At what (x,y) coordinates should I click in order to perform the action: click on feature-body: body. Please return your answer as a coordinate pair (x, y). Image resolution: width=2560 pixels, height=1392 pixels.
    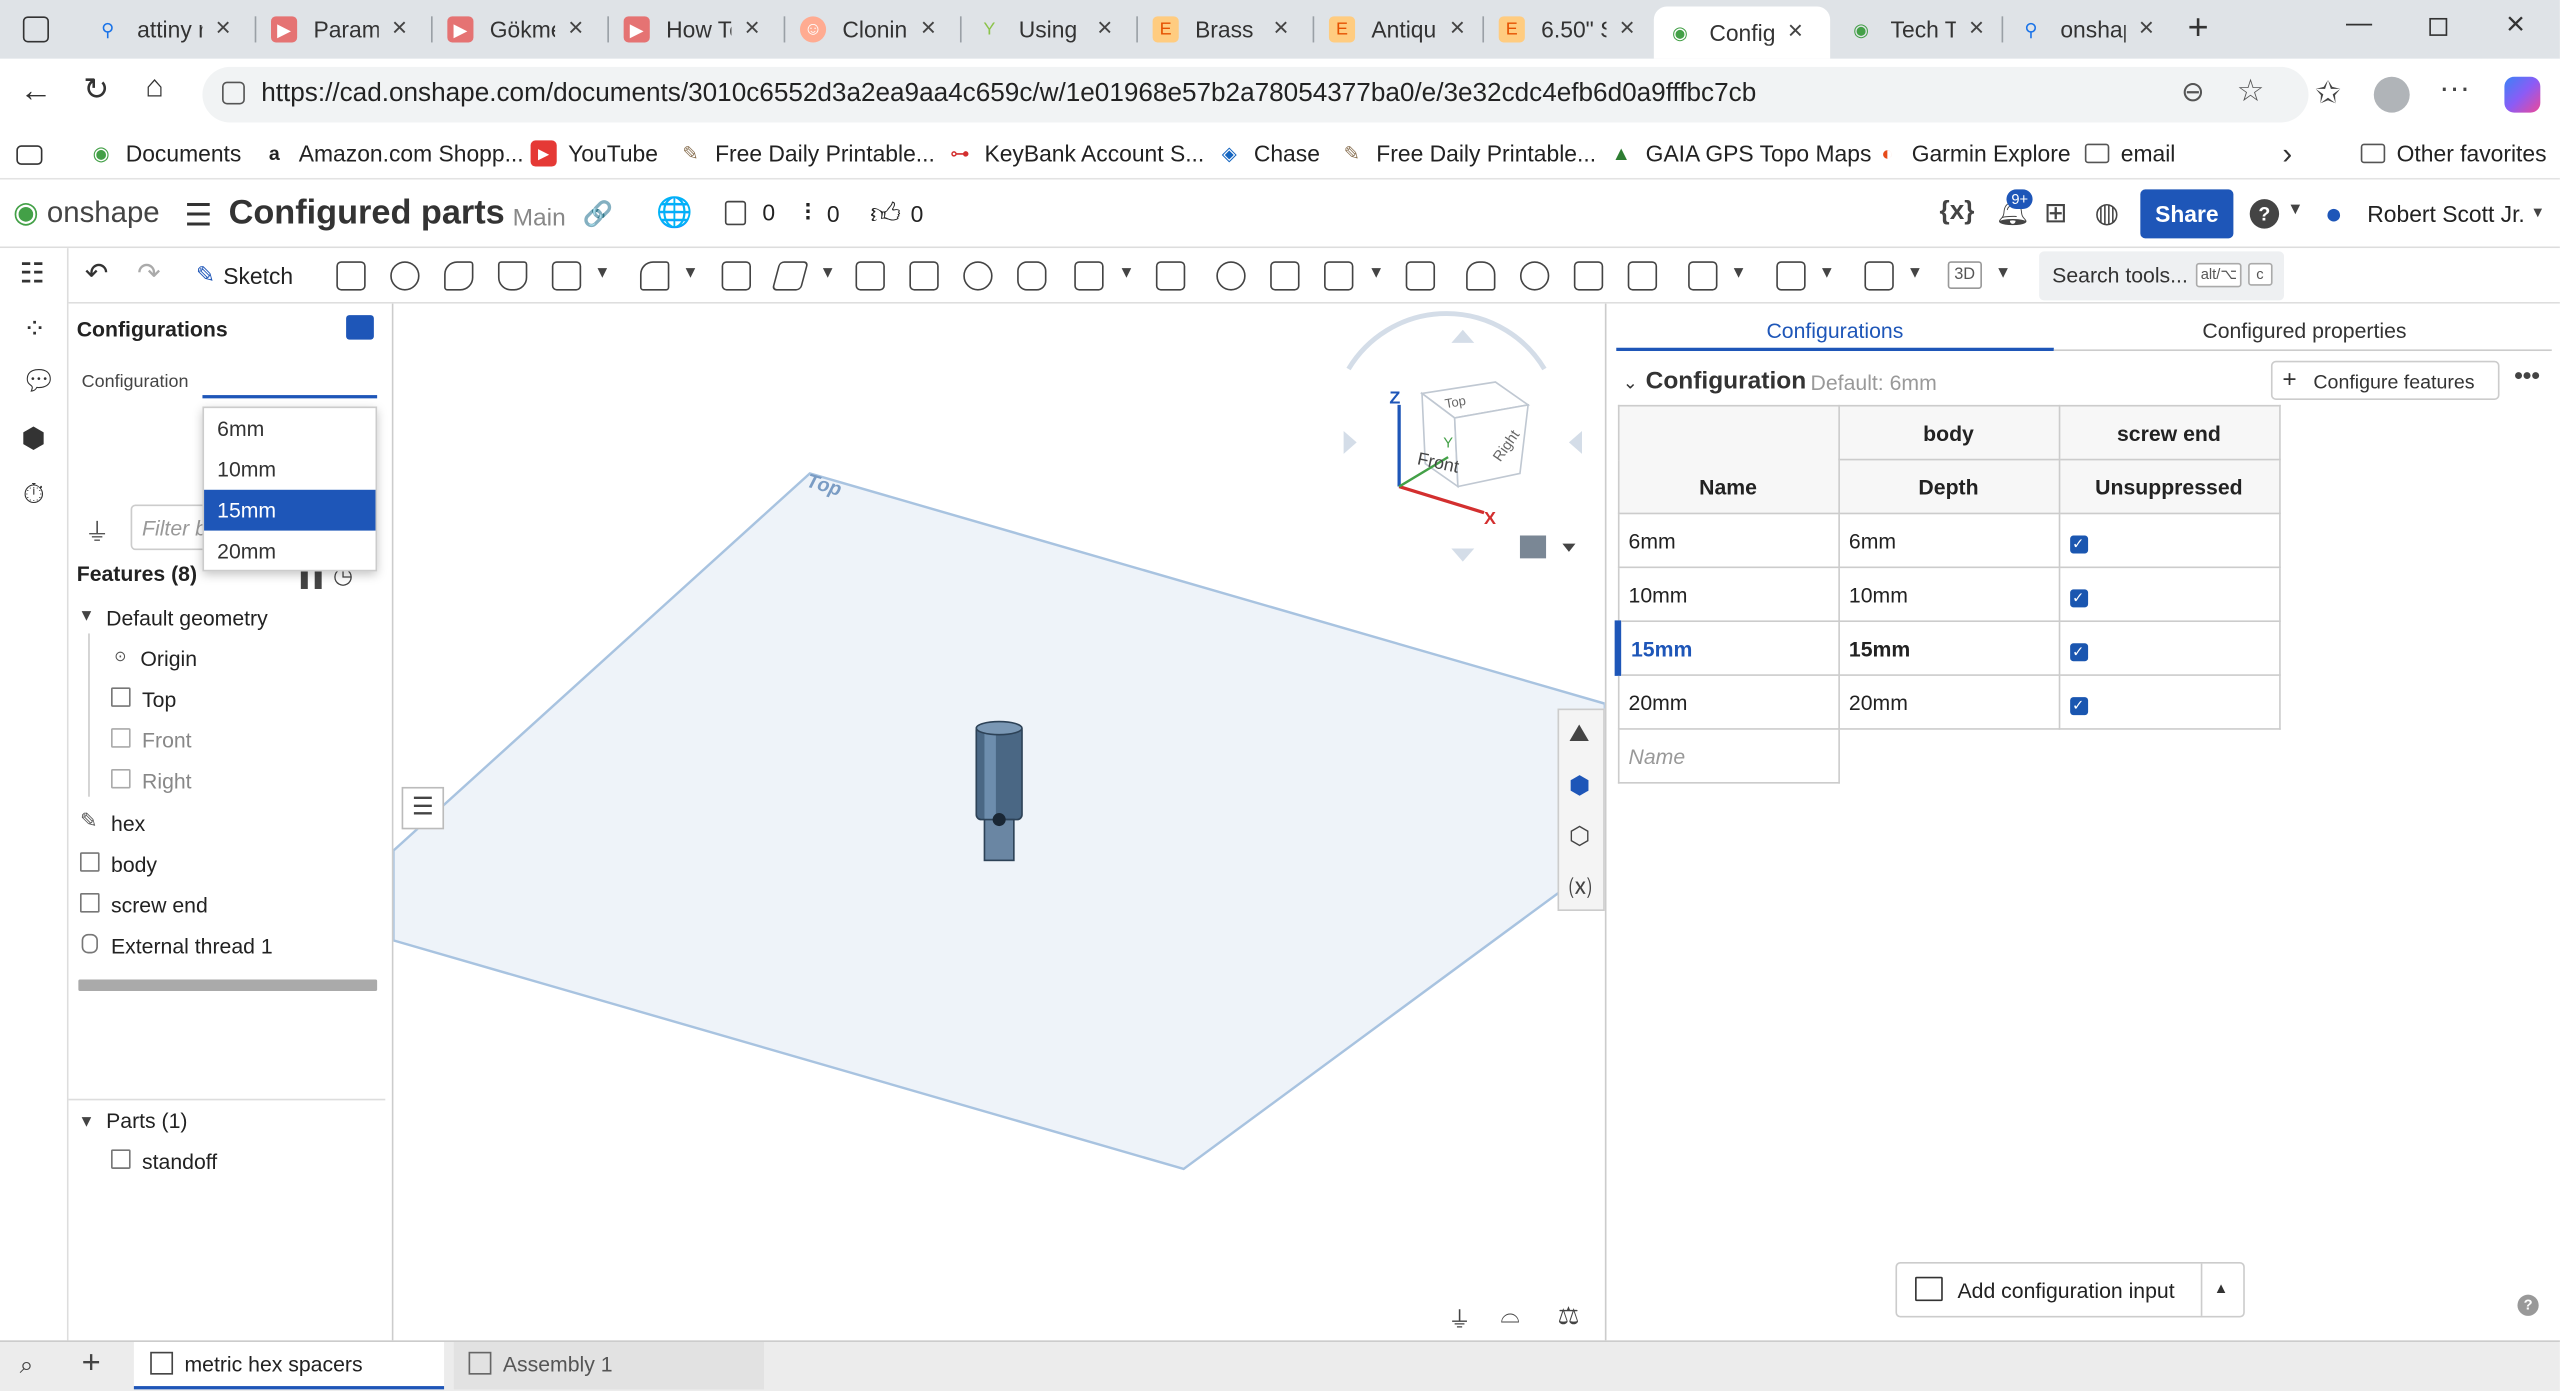
    Looking at the image, I should click on (134, 864).